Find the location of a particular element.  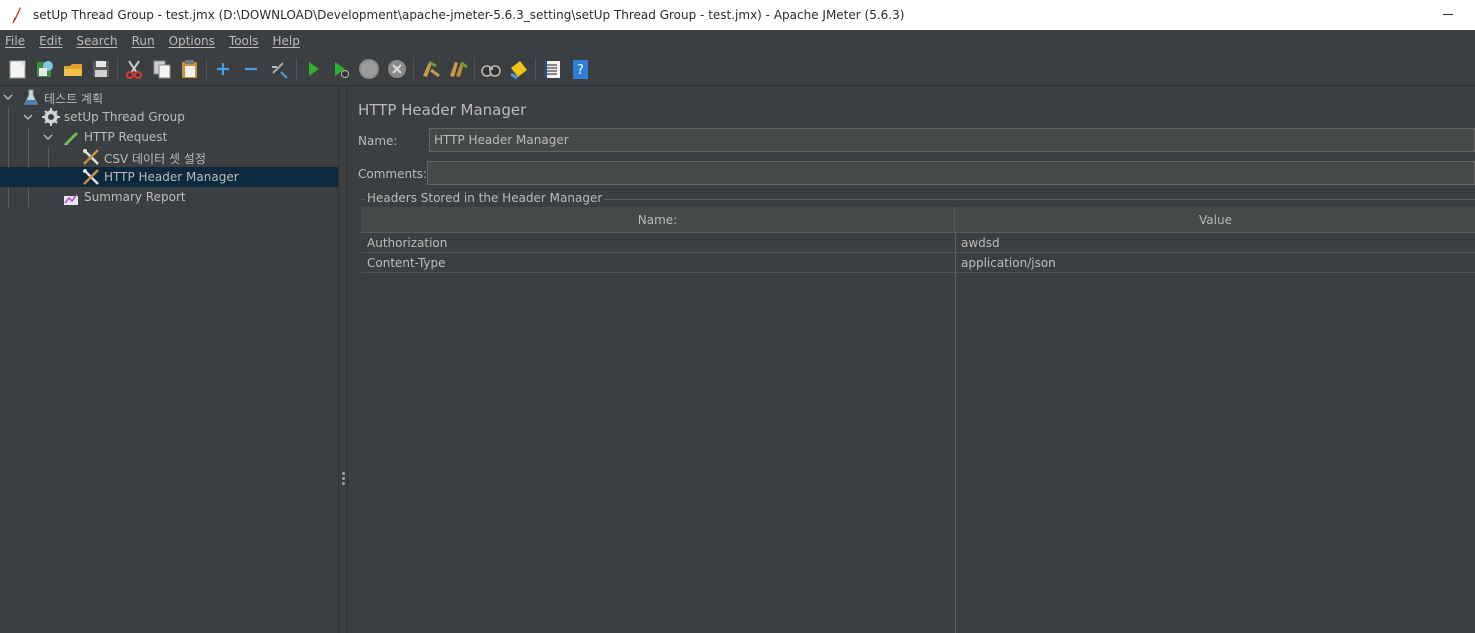

save-icon is located at coordinates (101, 69).